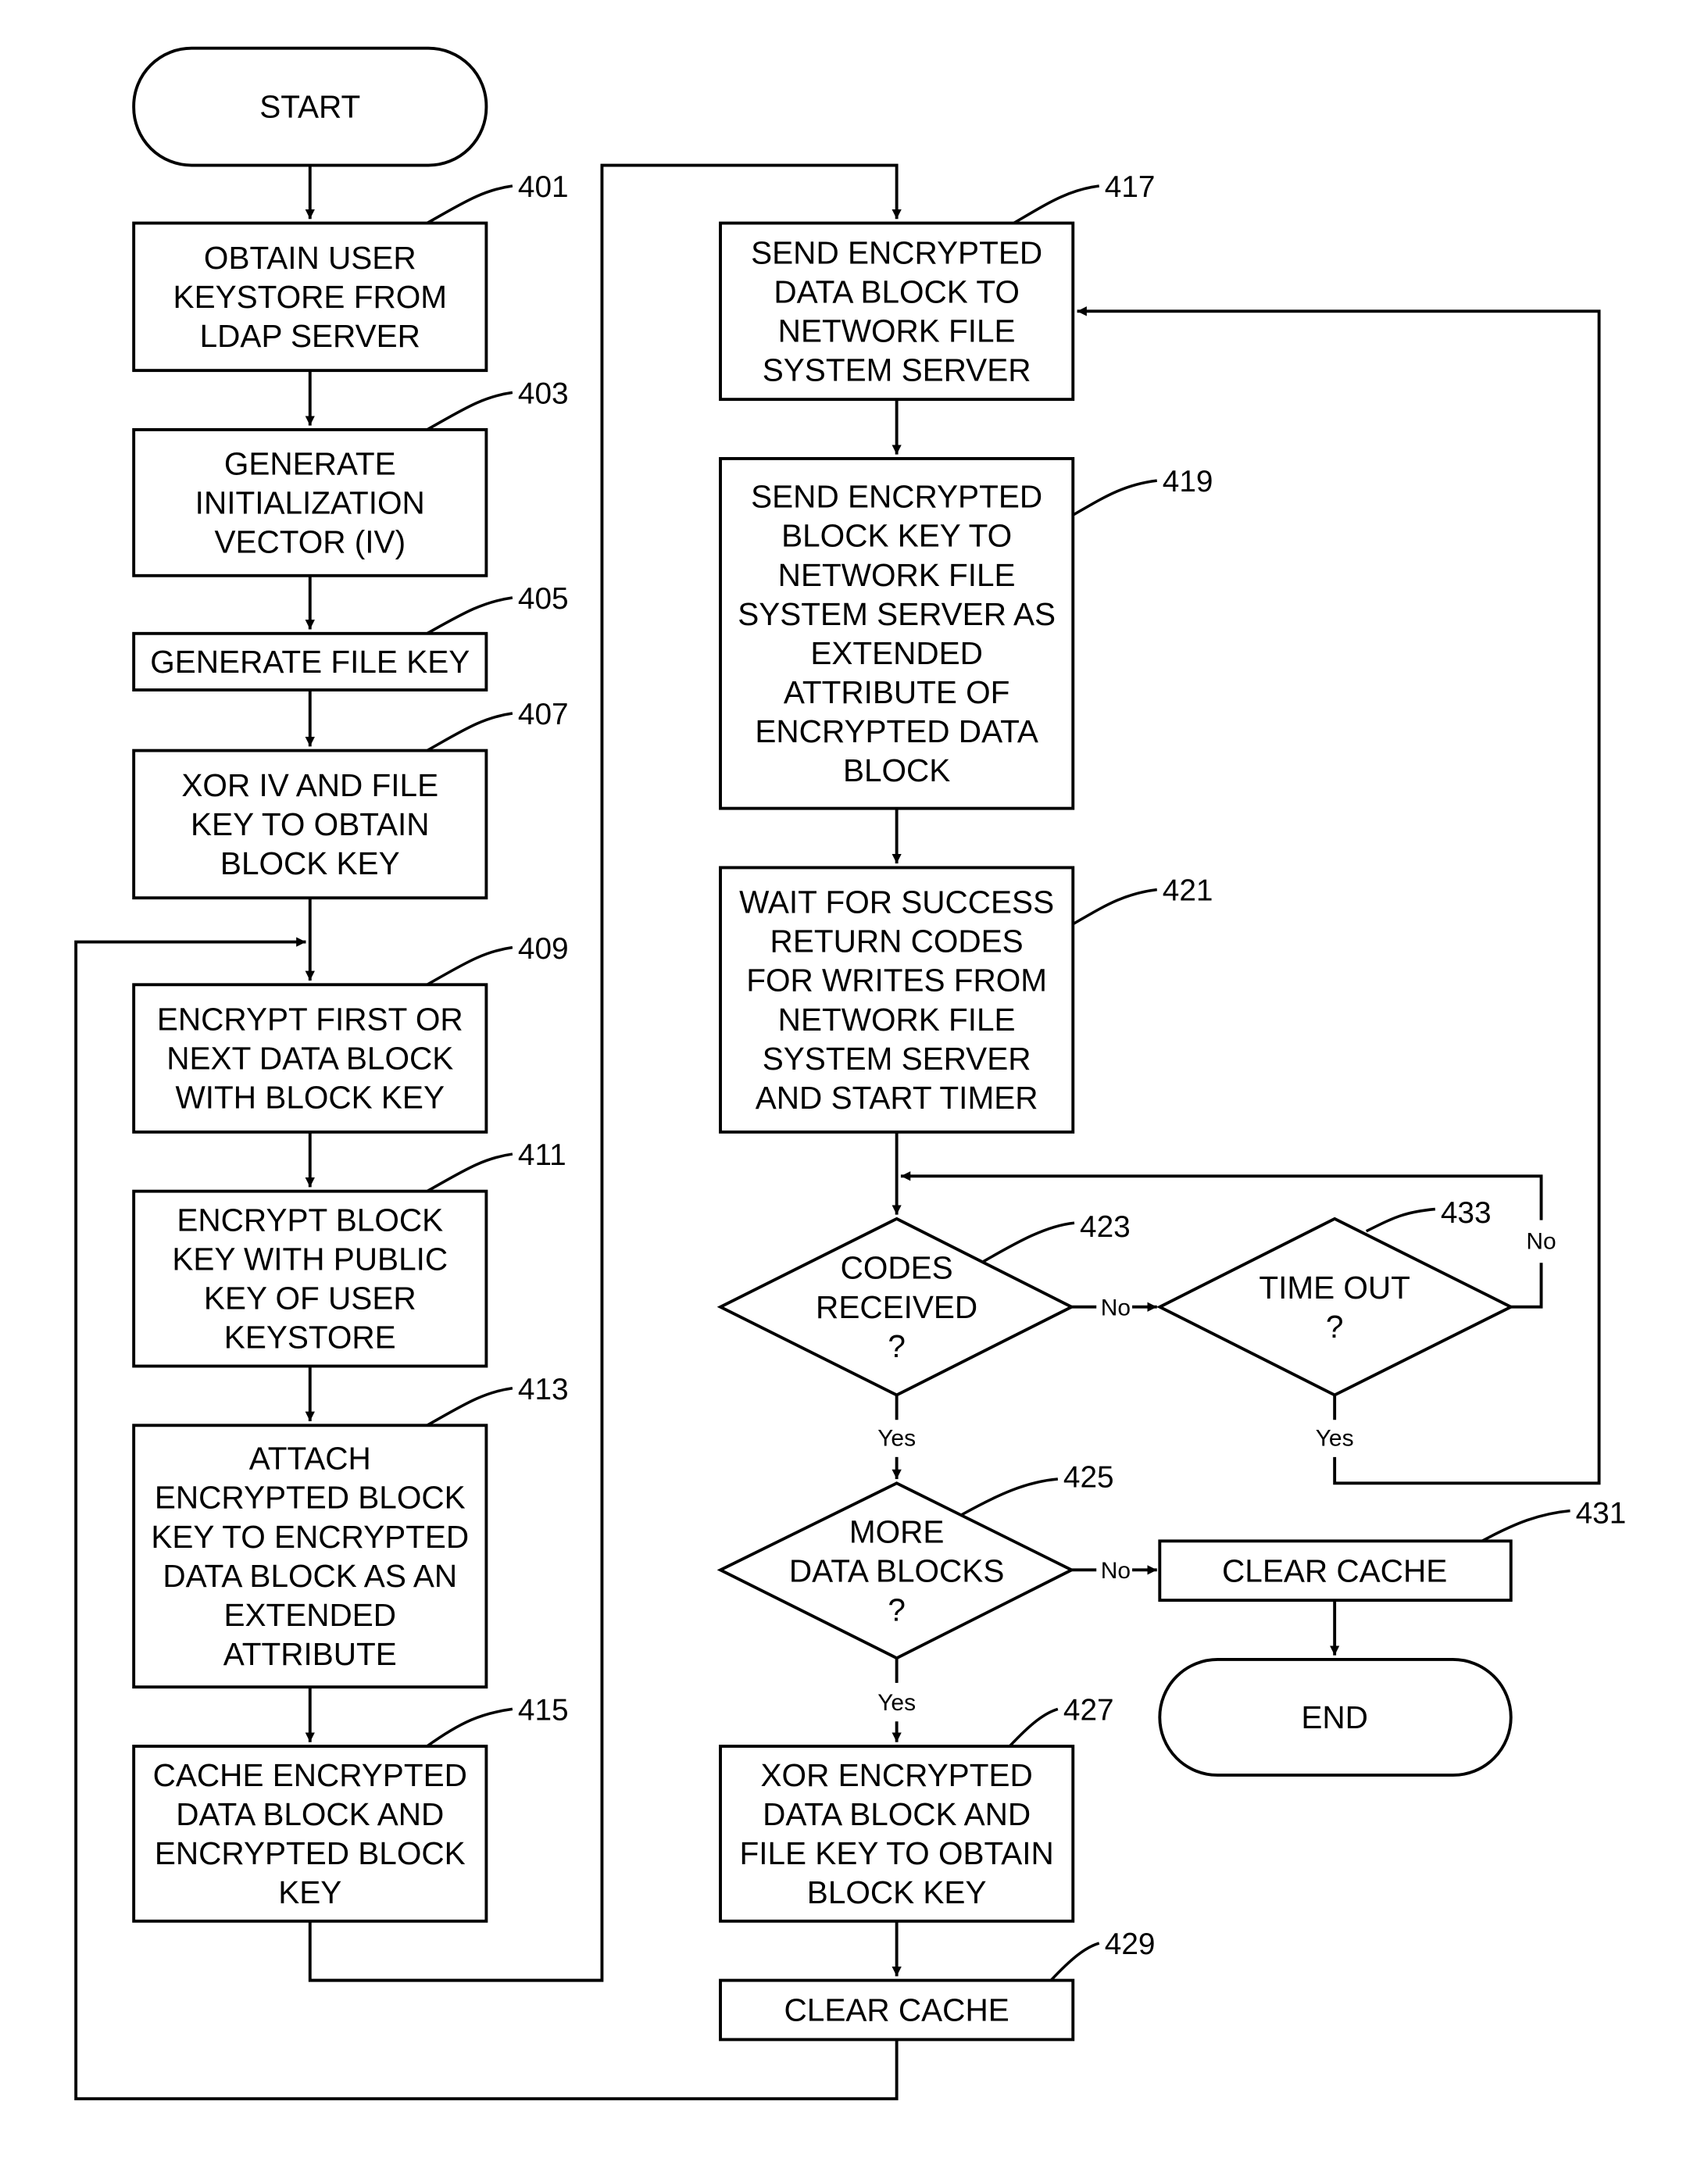 This screenshot has height=2158, width=1708. What do you see at coordinates (310, 1853) in the screenshot?
I see `node-text-line: ENCRYPTED BLOCK` at bounding box center [310, 1853].